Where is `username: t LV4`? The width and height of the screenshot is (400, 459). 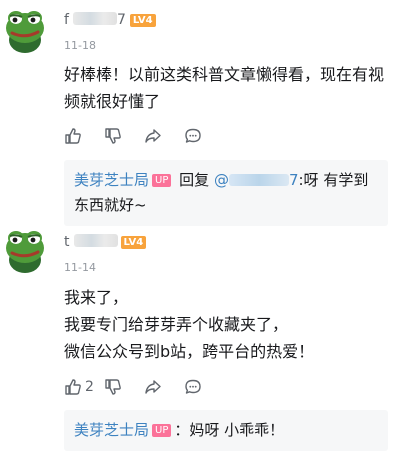 username: t LV4 is located at coordinates (105, 242).